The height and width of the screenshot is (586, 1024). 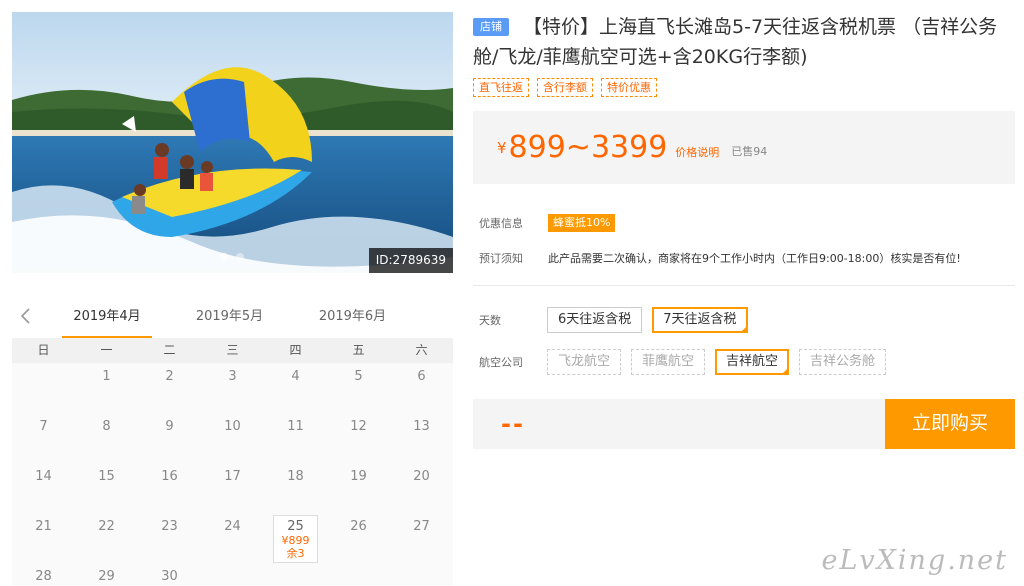 What do you see at coordinates (295, 526) in the screenshot?
I see `day-number: 25` at bounding box center [295, 526].